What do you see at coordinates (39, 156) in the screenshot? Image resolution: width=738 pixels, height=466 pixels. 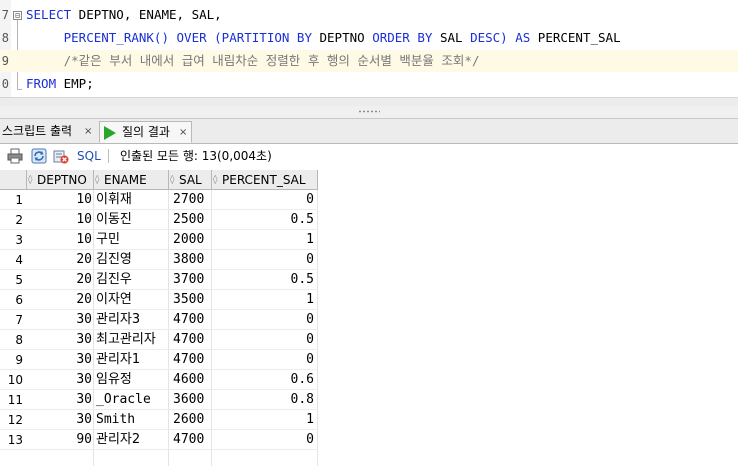 I see `refresh-icon` at bounding box center [39, 156].